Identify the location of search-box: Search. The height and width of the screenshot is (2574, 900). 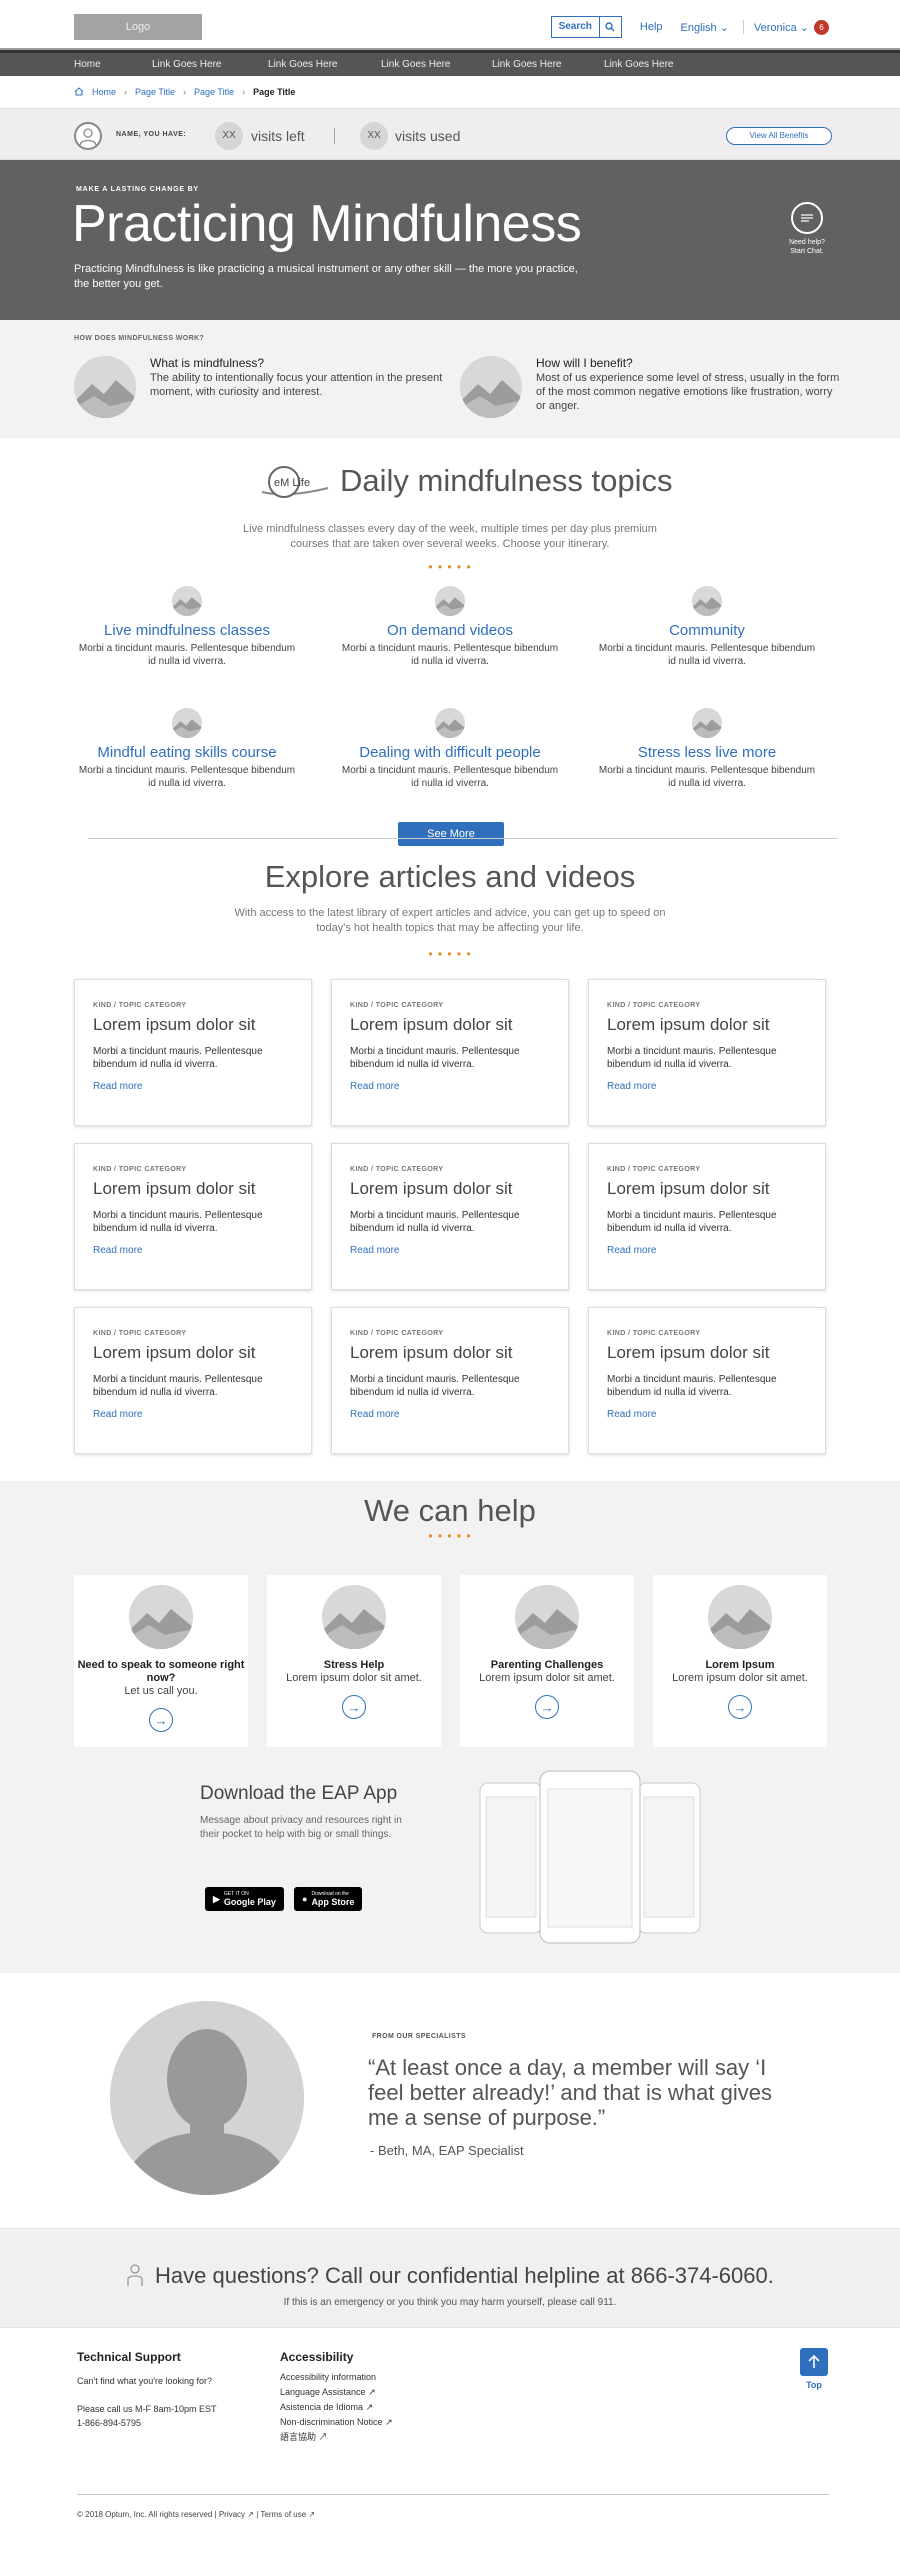
(586, 27).